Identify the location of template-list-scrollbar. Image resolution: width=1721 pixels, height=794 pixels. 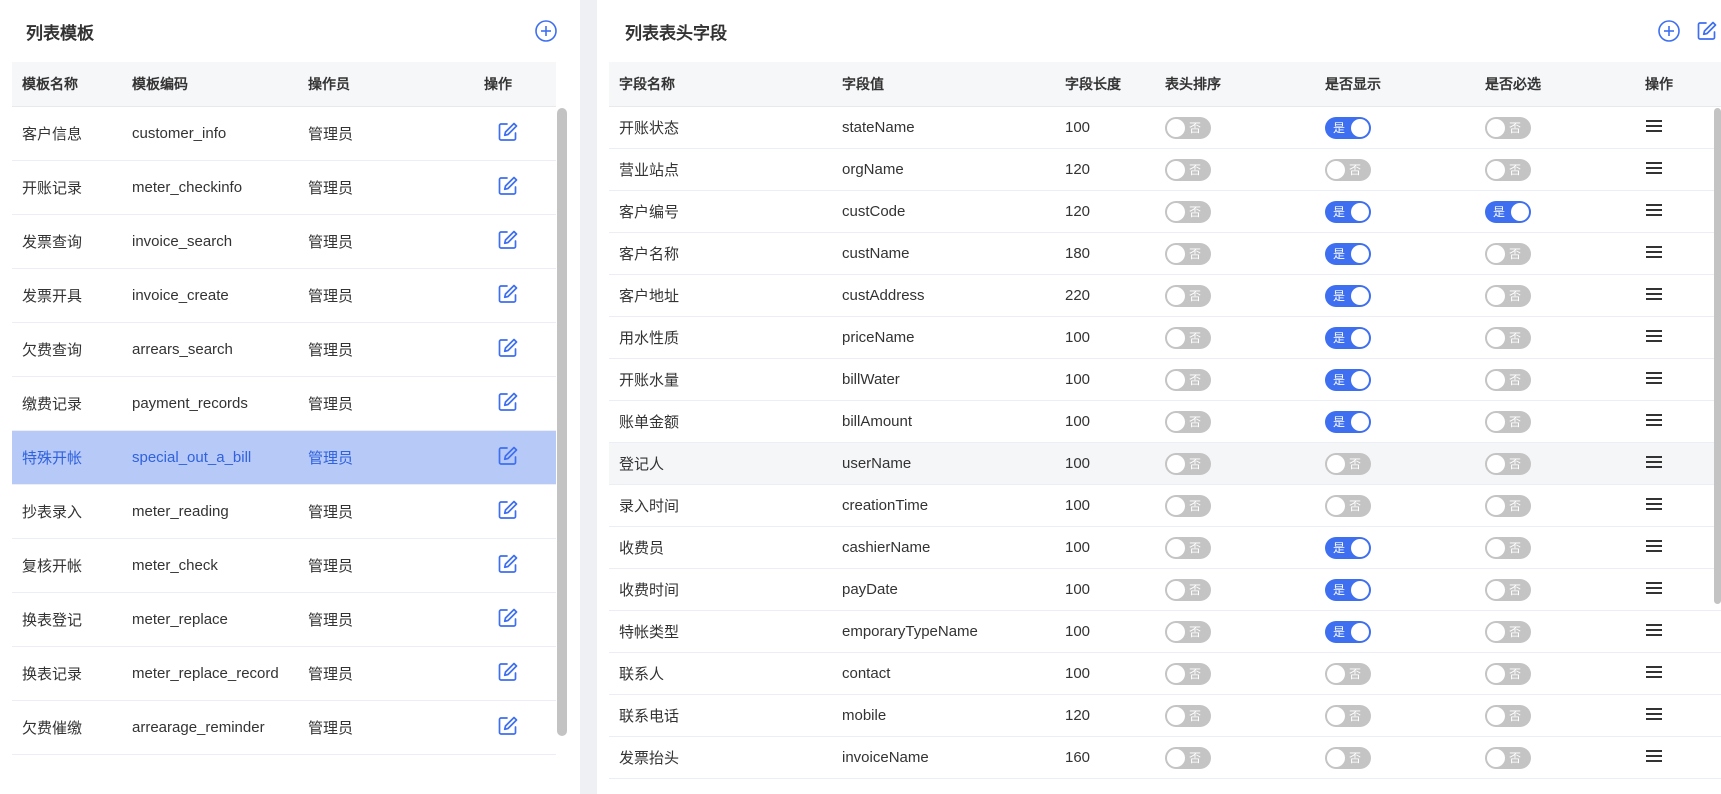
(562, 422).